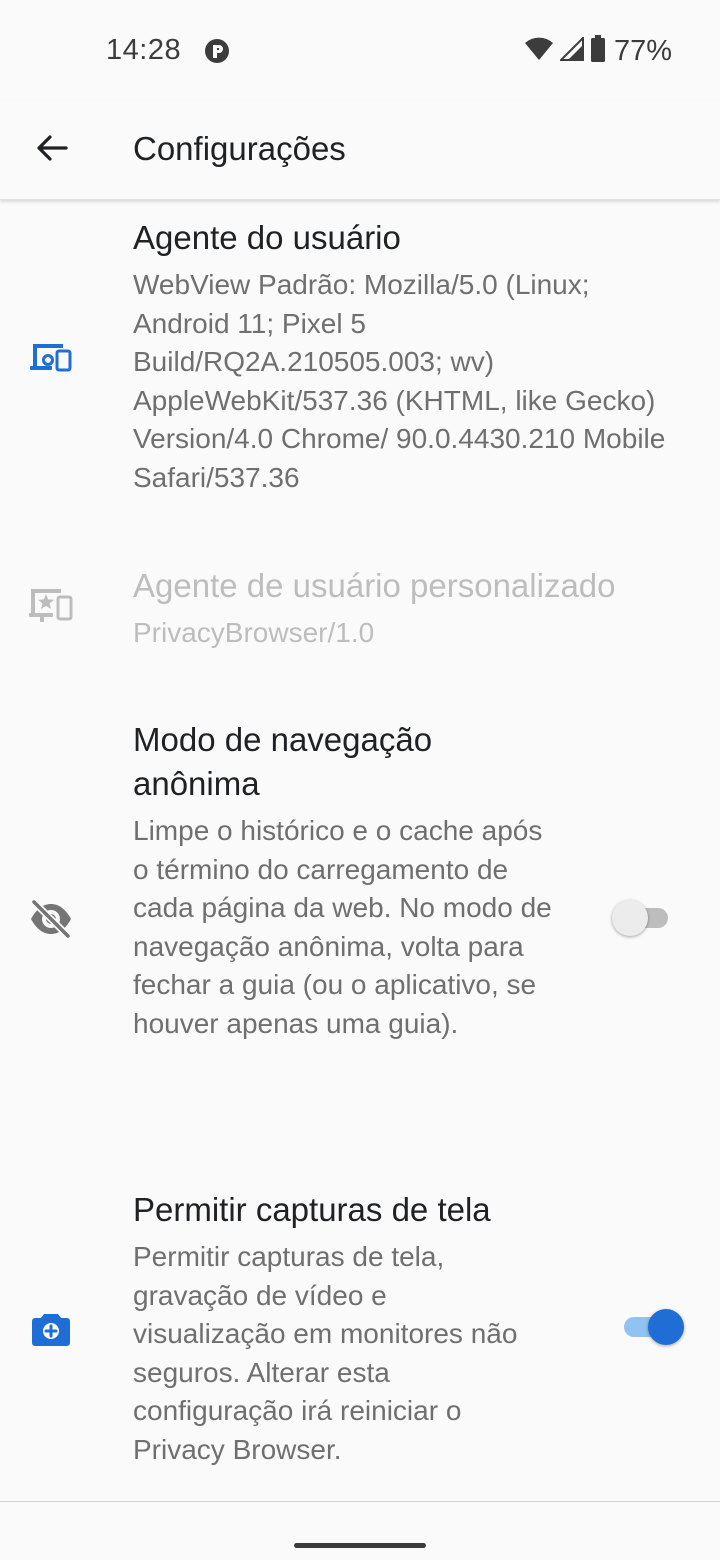 The height and width of the screenshot is (1560, 720). What do you see at coordinates (254, 632) in the screenshot?
I see `pref-summary: PrivacyBrowser/1.0` at bounding box center [254, 632].